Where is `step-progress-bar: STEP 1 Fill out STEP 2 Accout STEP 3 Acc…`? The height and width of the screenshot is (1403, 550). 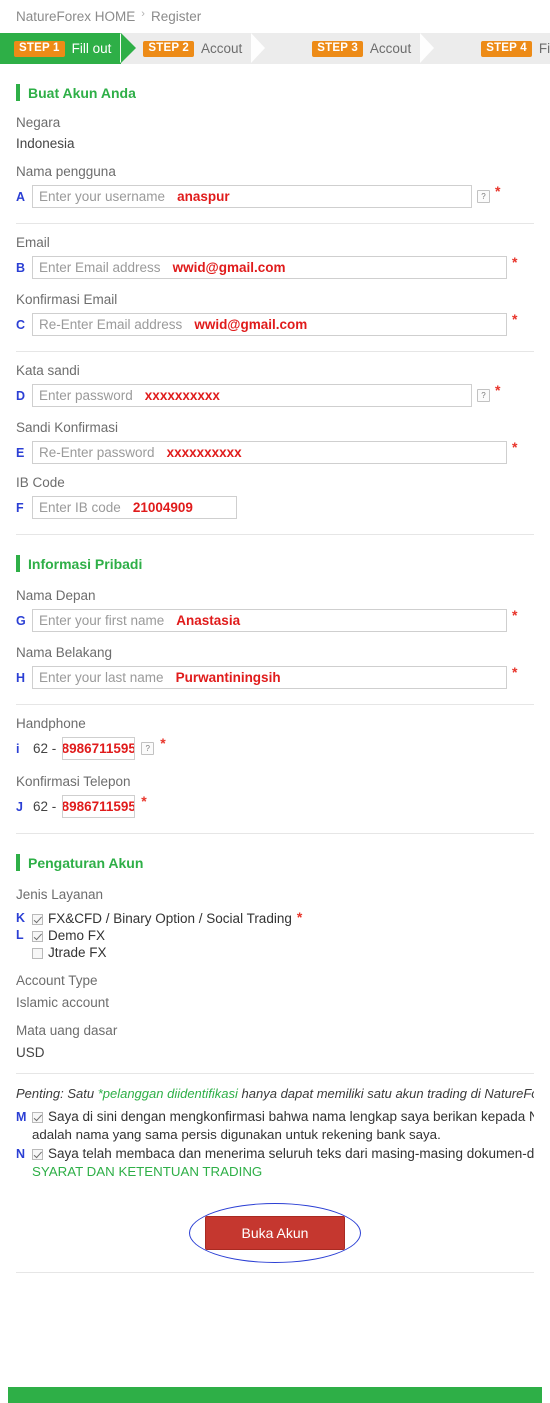
step-progress-bar: STEP 1 Fill out STEP 2 Accout STEP 3 Acc… is located at coordinates (275, 48).